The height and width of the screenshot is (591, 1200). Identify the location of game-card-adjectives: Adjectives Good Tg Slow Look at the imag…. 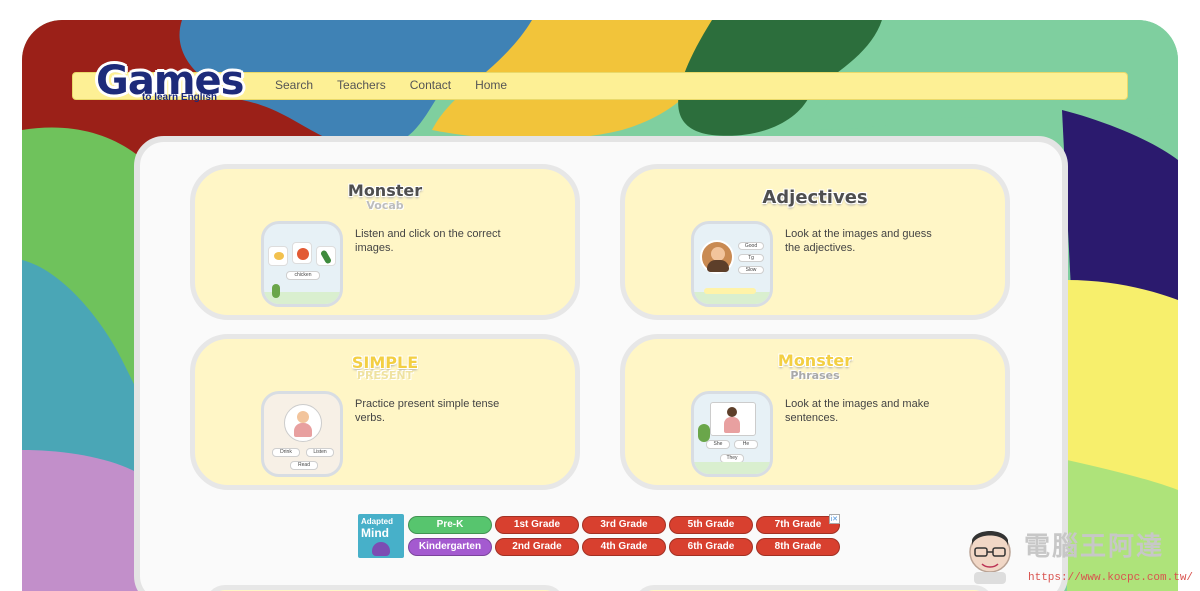
(815, 242).